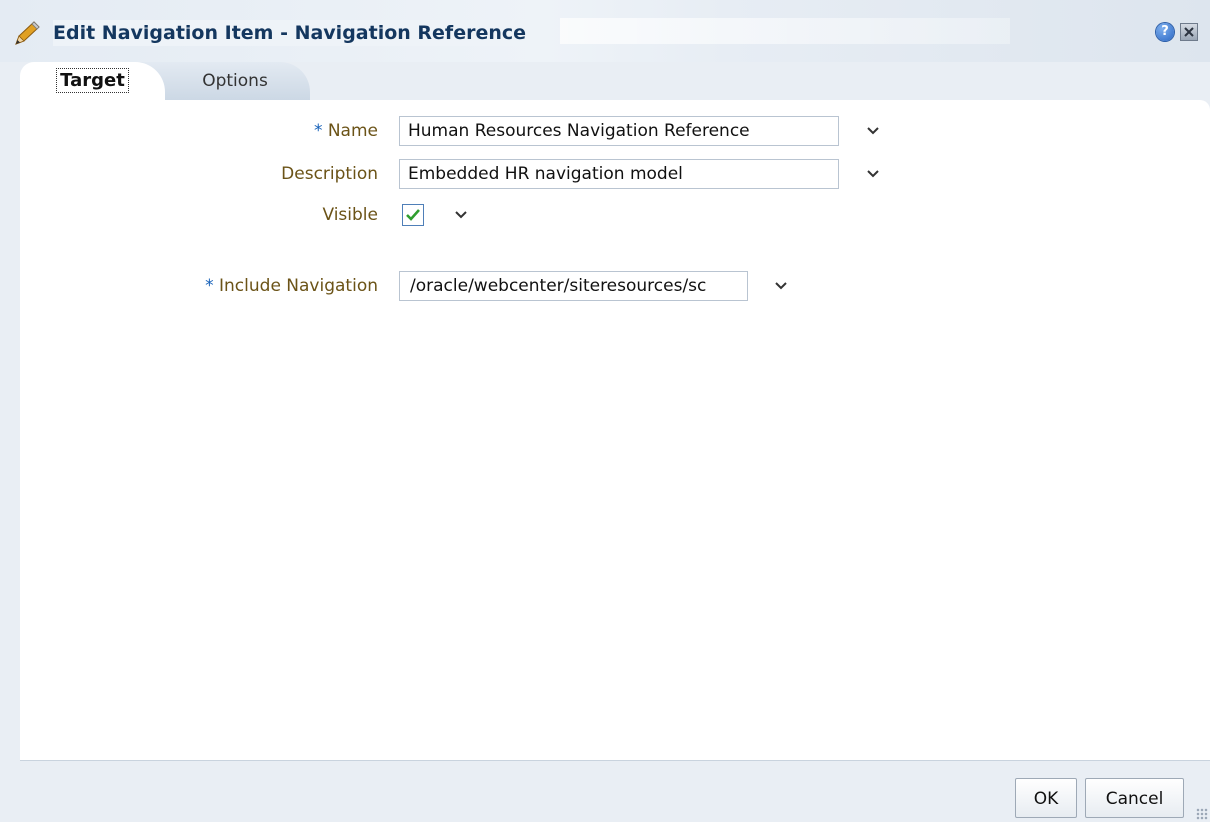  What do you see at coordinates (27, 33) in the screenshot?
I see `pencil-icon` at bounding box center [27, 33].